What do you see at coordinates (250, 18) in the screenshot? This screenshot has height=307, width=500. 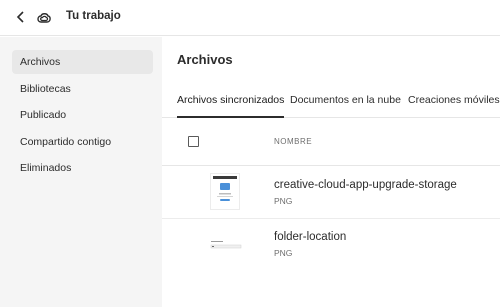 I see `top-bar: Tu trabajo` at bounding box center [250, 18].